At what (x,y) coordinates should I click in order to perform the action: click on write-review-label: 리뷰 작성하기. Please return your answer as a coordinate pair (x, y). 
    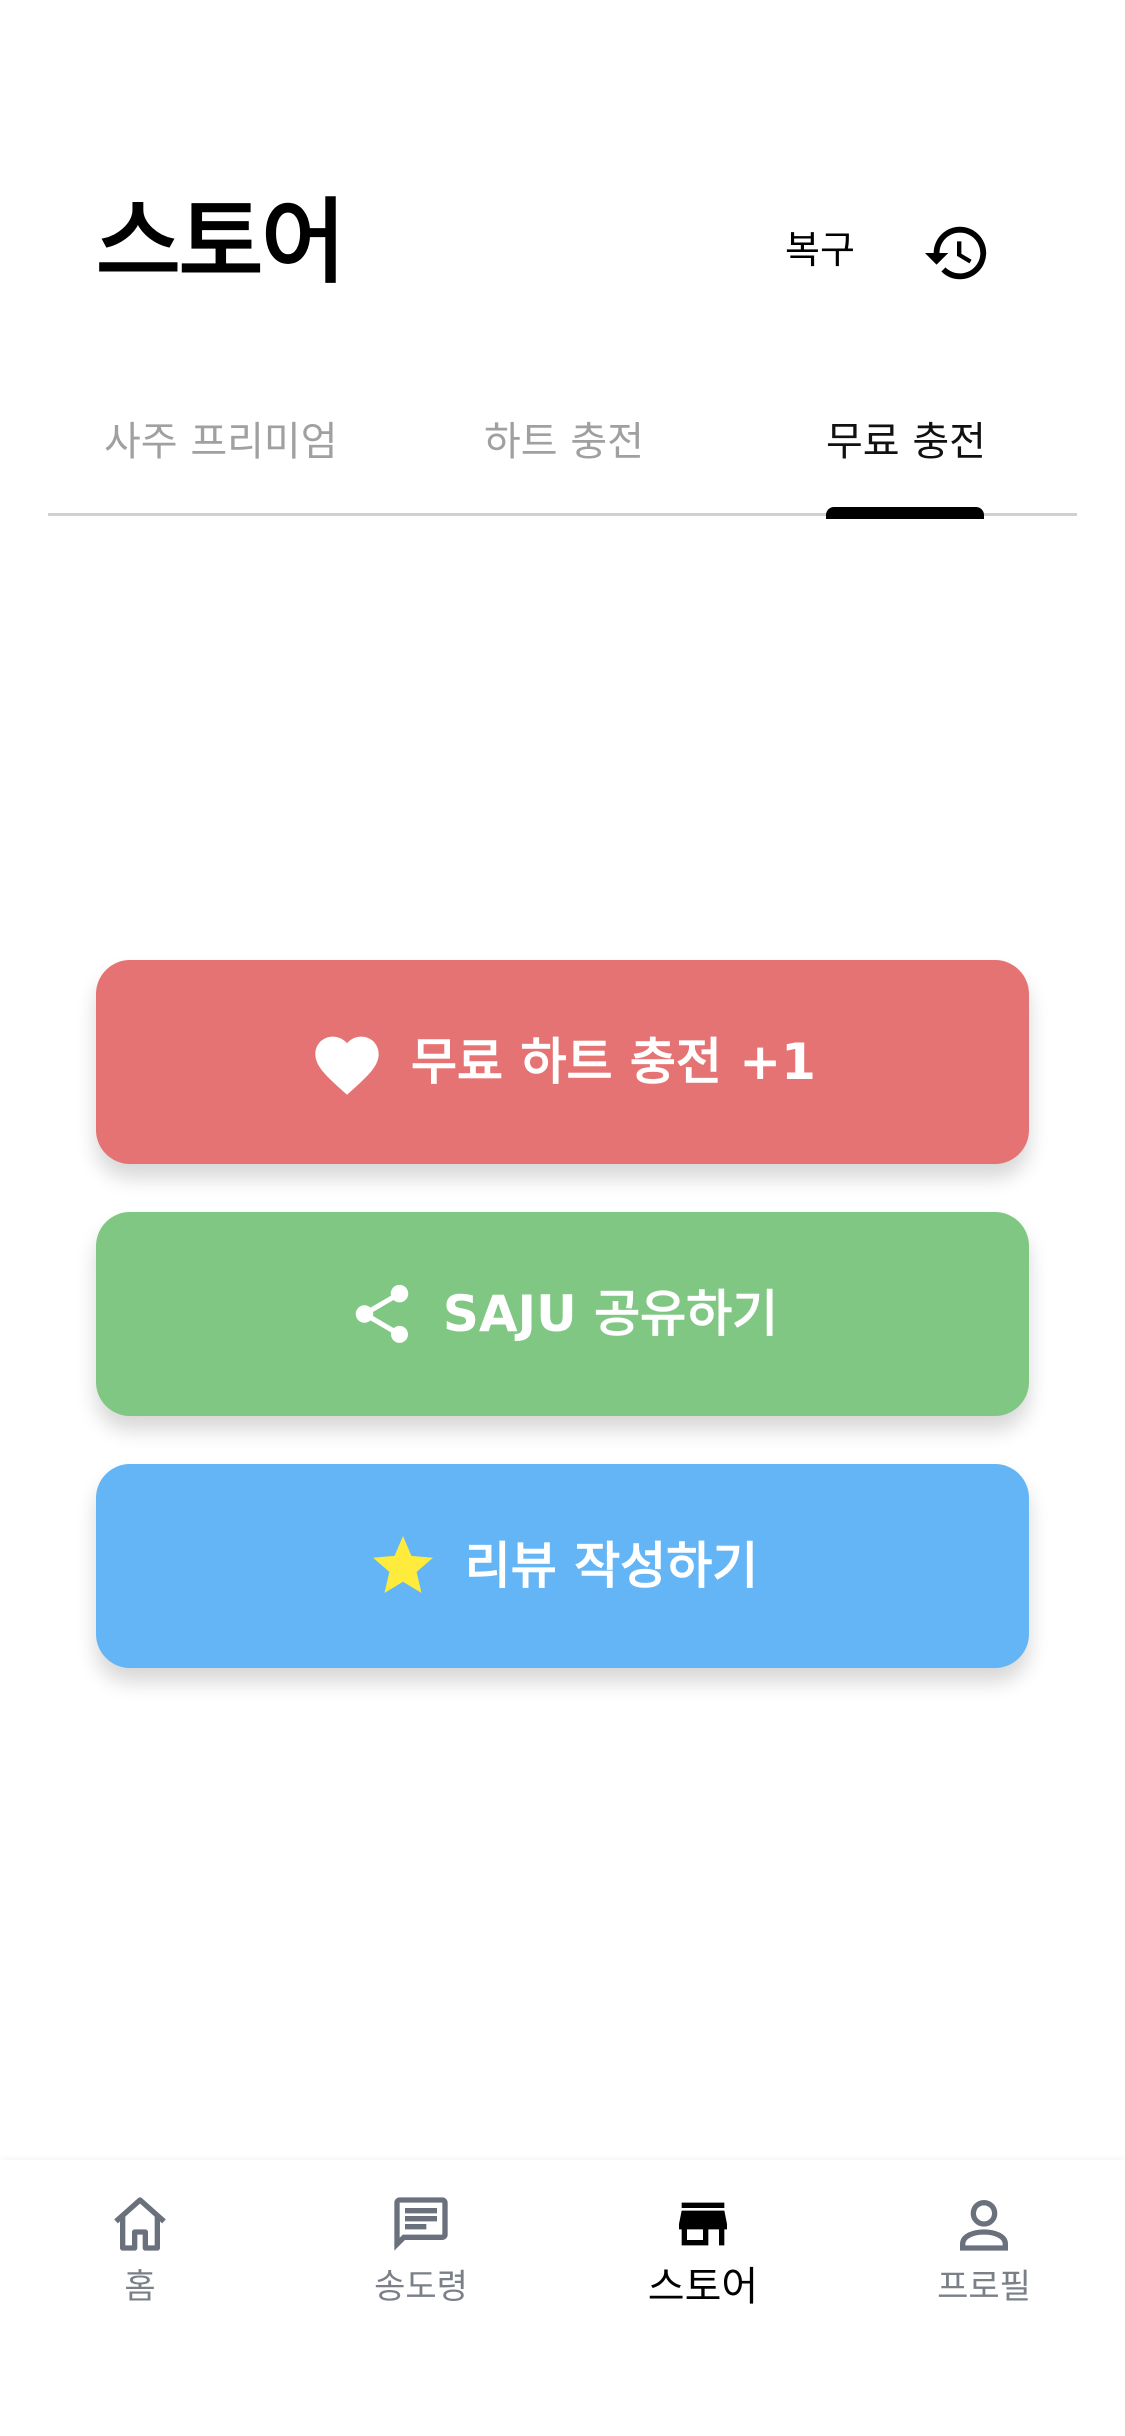
    Looking at the image, I should click on (611, 1566).